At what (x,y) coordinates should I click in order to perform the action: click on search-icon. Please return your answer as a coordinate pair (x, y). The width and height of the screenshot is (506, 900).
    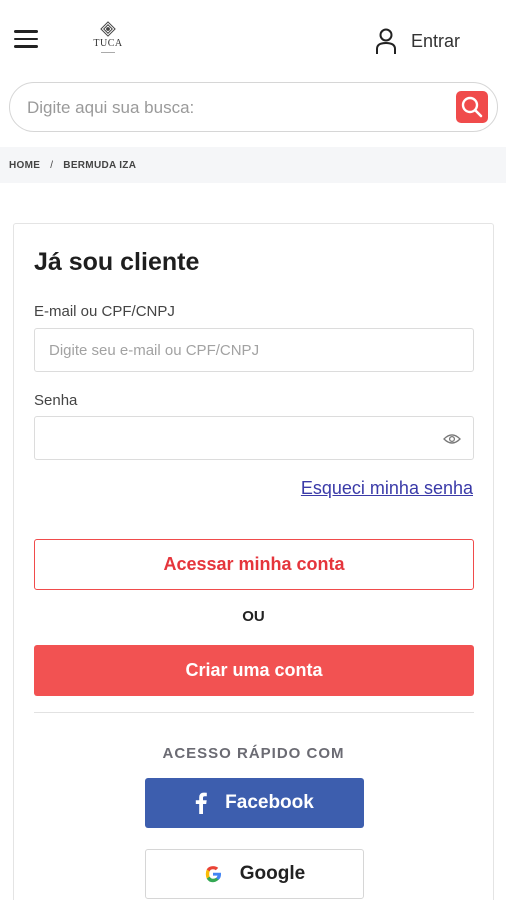
    Looking at the image, I should click on (472, 107).